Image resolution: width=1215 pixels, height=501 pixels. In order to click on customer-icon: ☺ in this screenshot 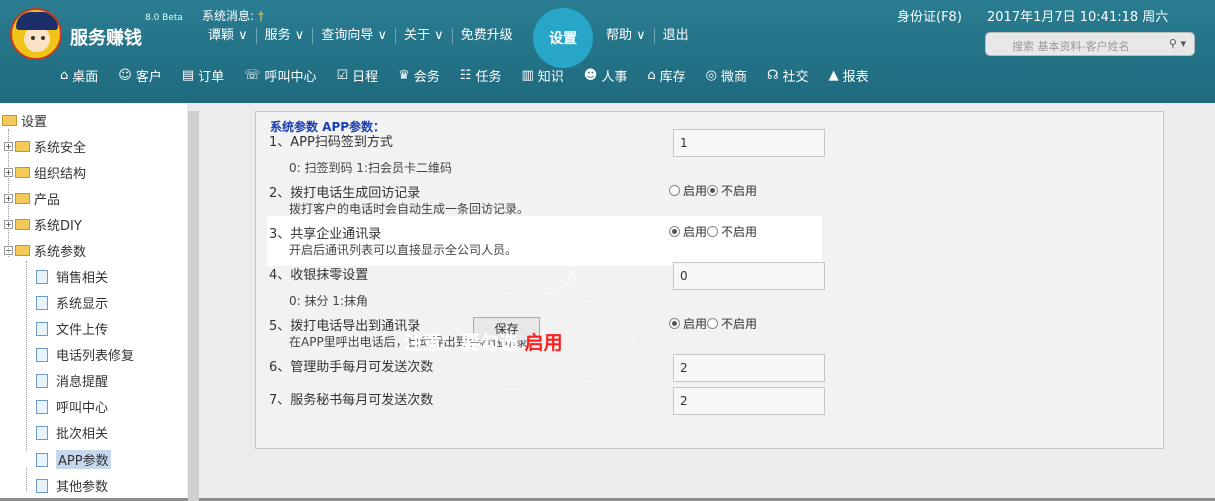, I will do `click(125, 75)`.